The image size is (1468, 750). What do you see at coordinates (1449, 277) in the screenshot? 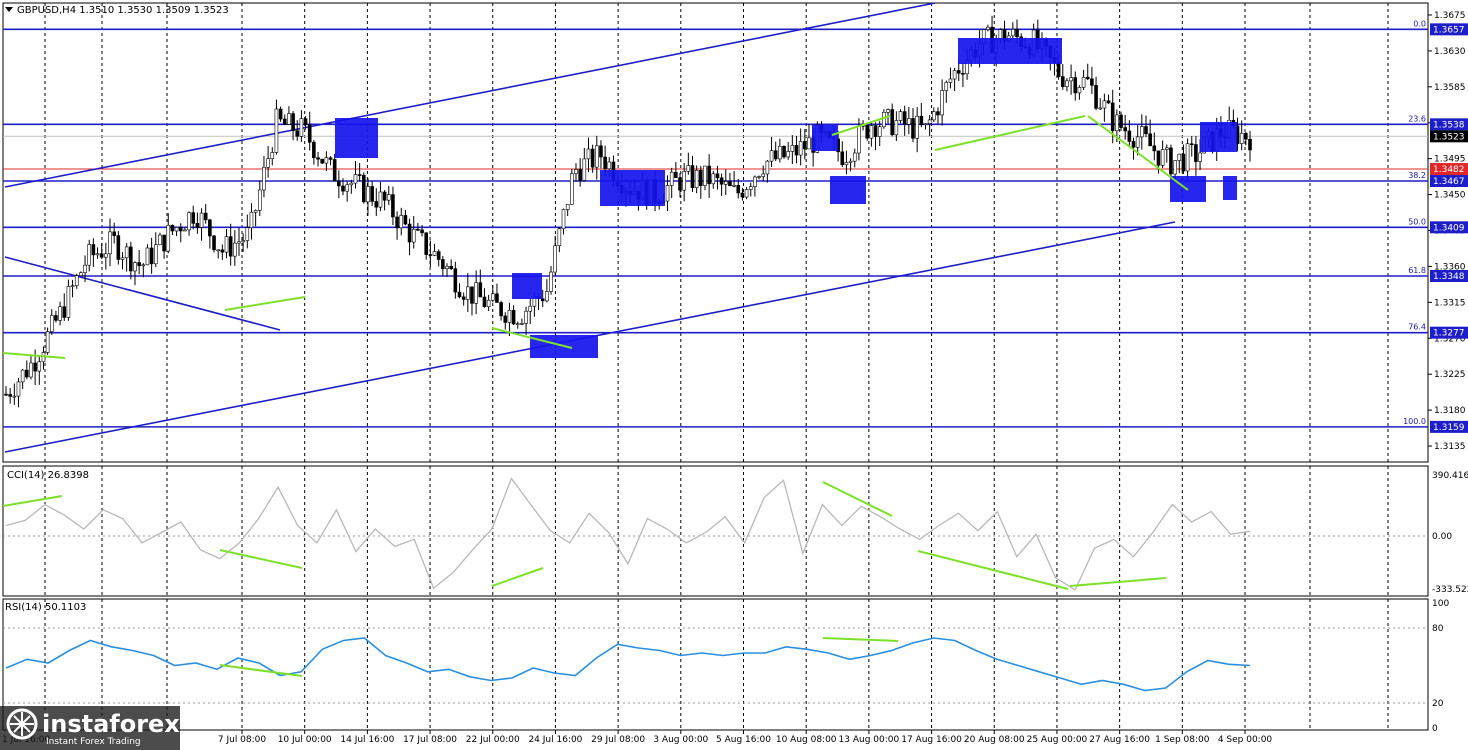
I see `fib-price-tag: 1.3348` at bounding box center [1449, 277].